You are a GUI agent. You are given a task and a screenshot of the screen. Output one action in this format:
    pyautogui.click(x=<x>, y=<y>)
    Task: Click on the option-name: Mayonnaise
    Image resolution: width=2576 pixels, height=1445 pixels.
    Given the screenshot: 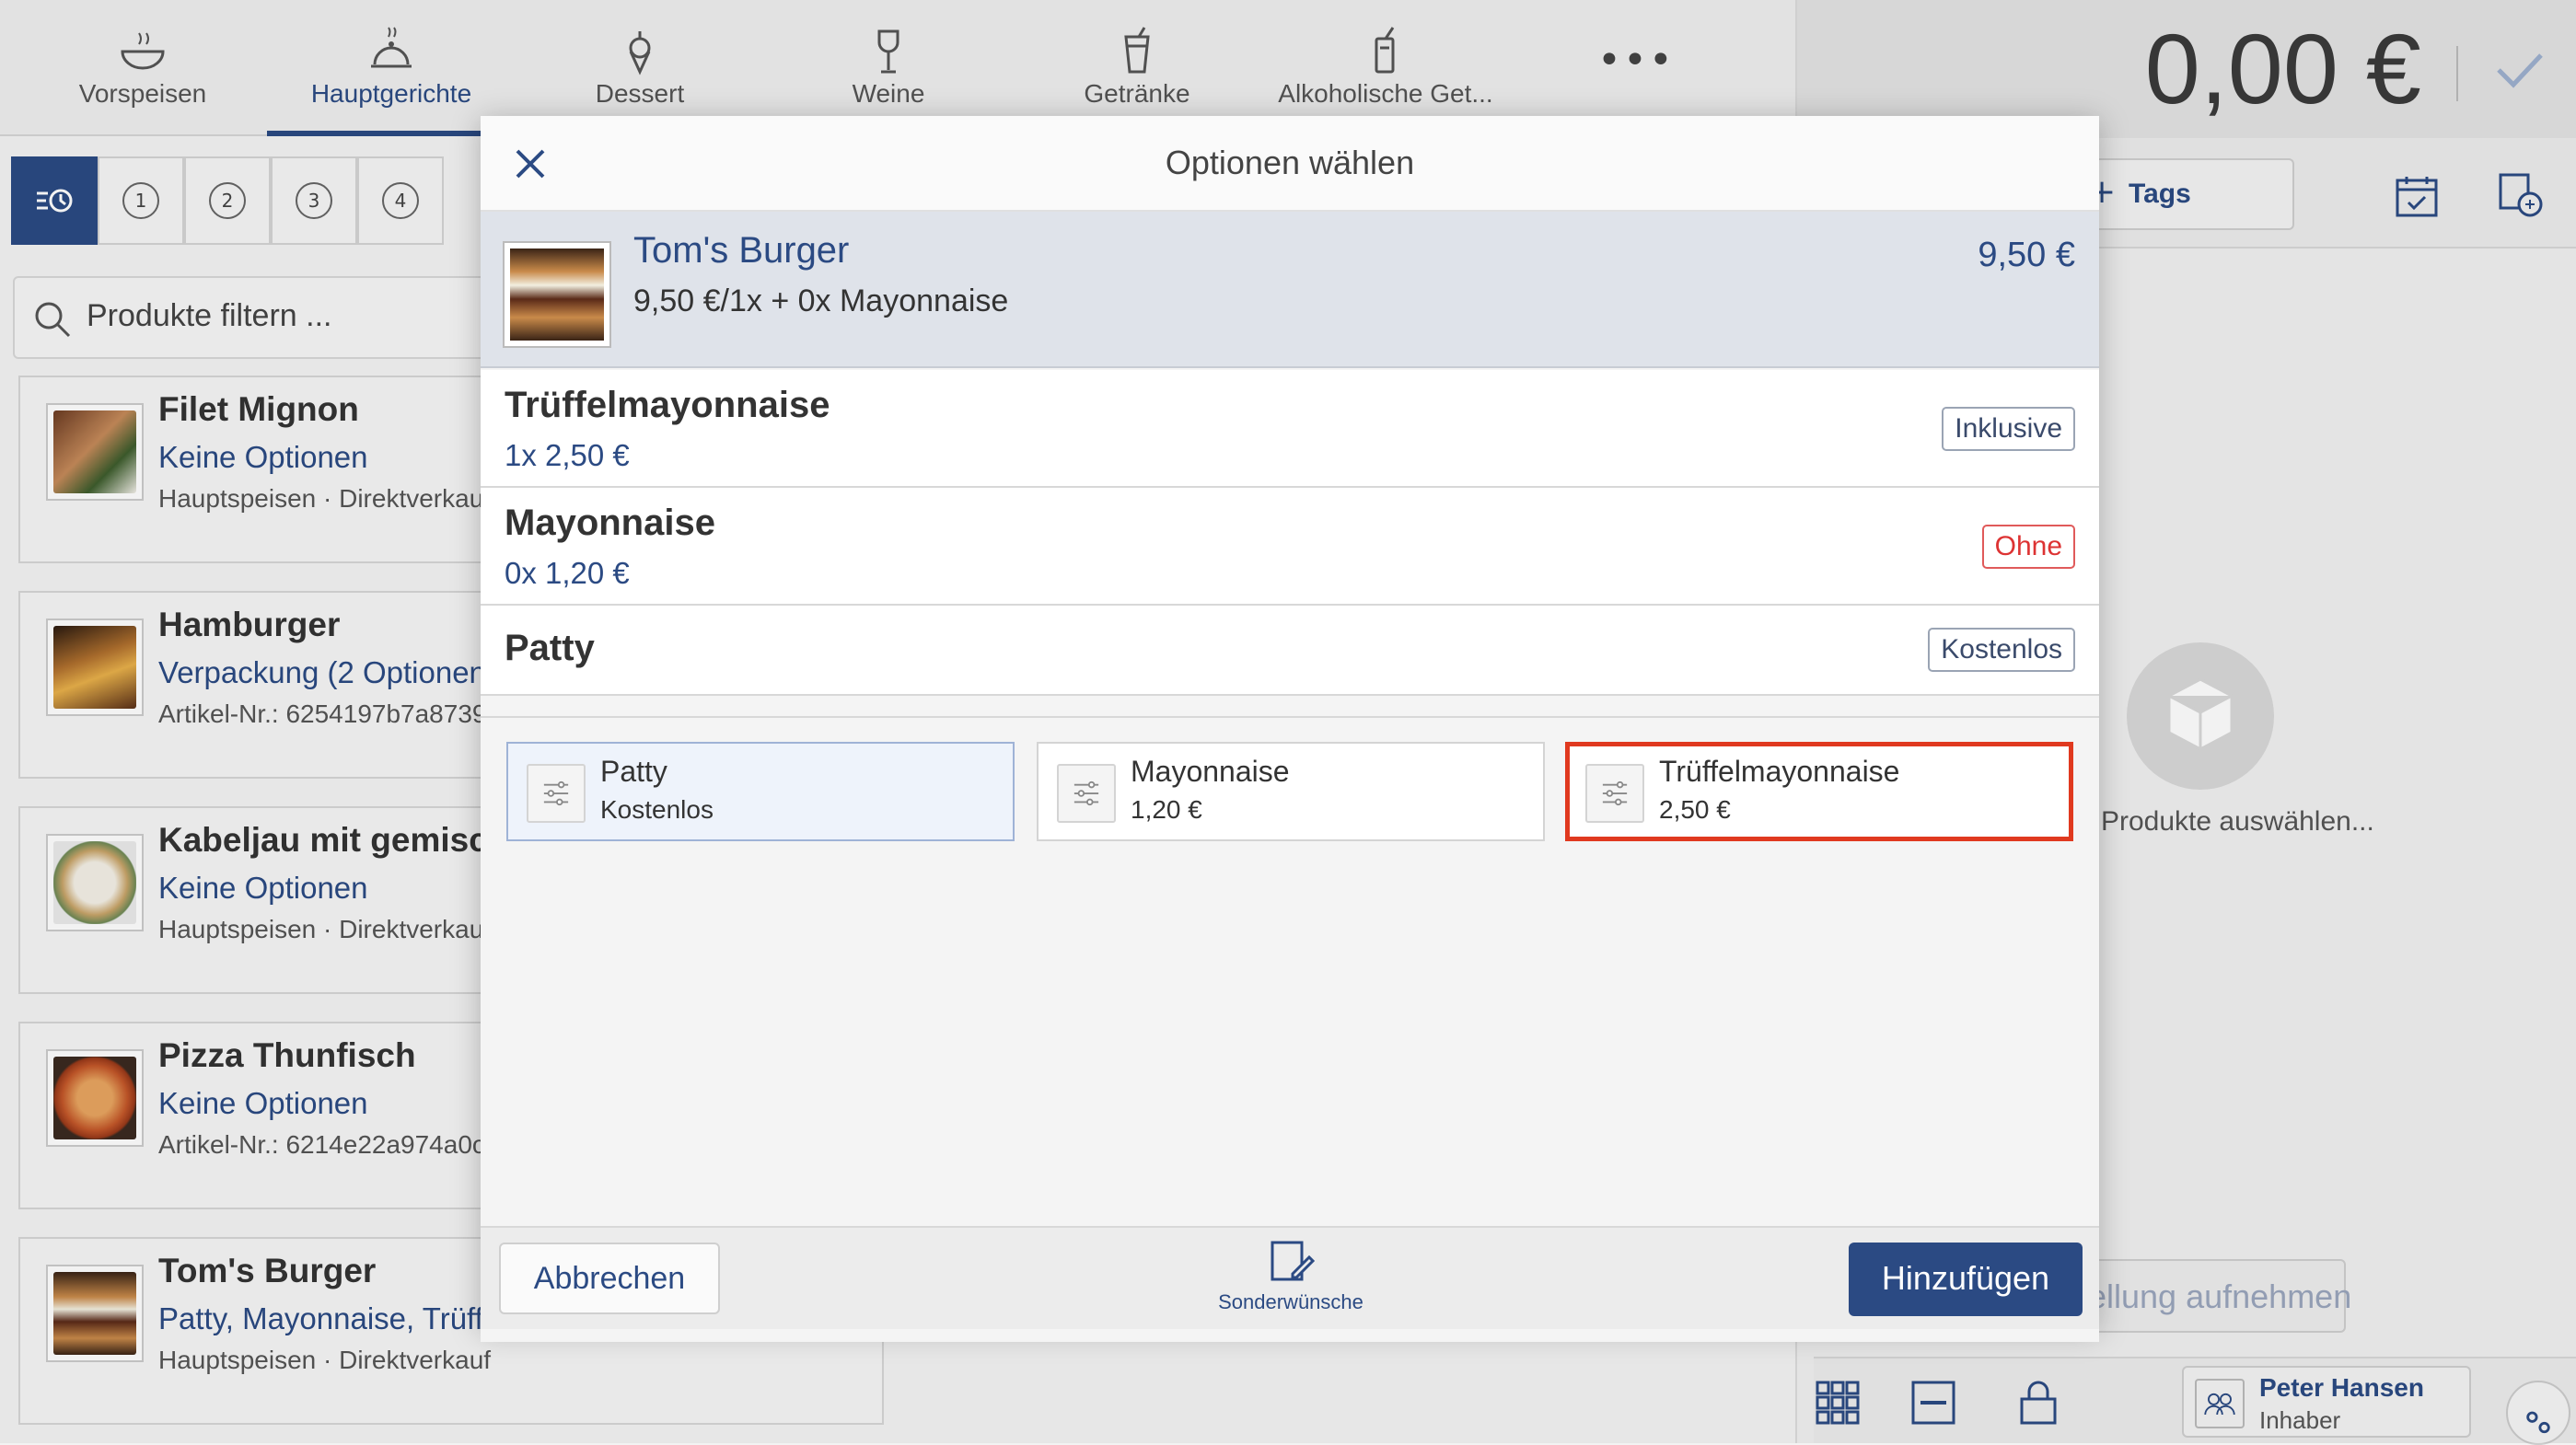 What is the action you would take?
    pyautogui.click(x=610, y=523)
    